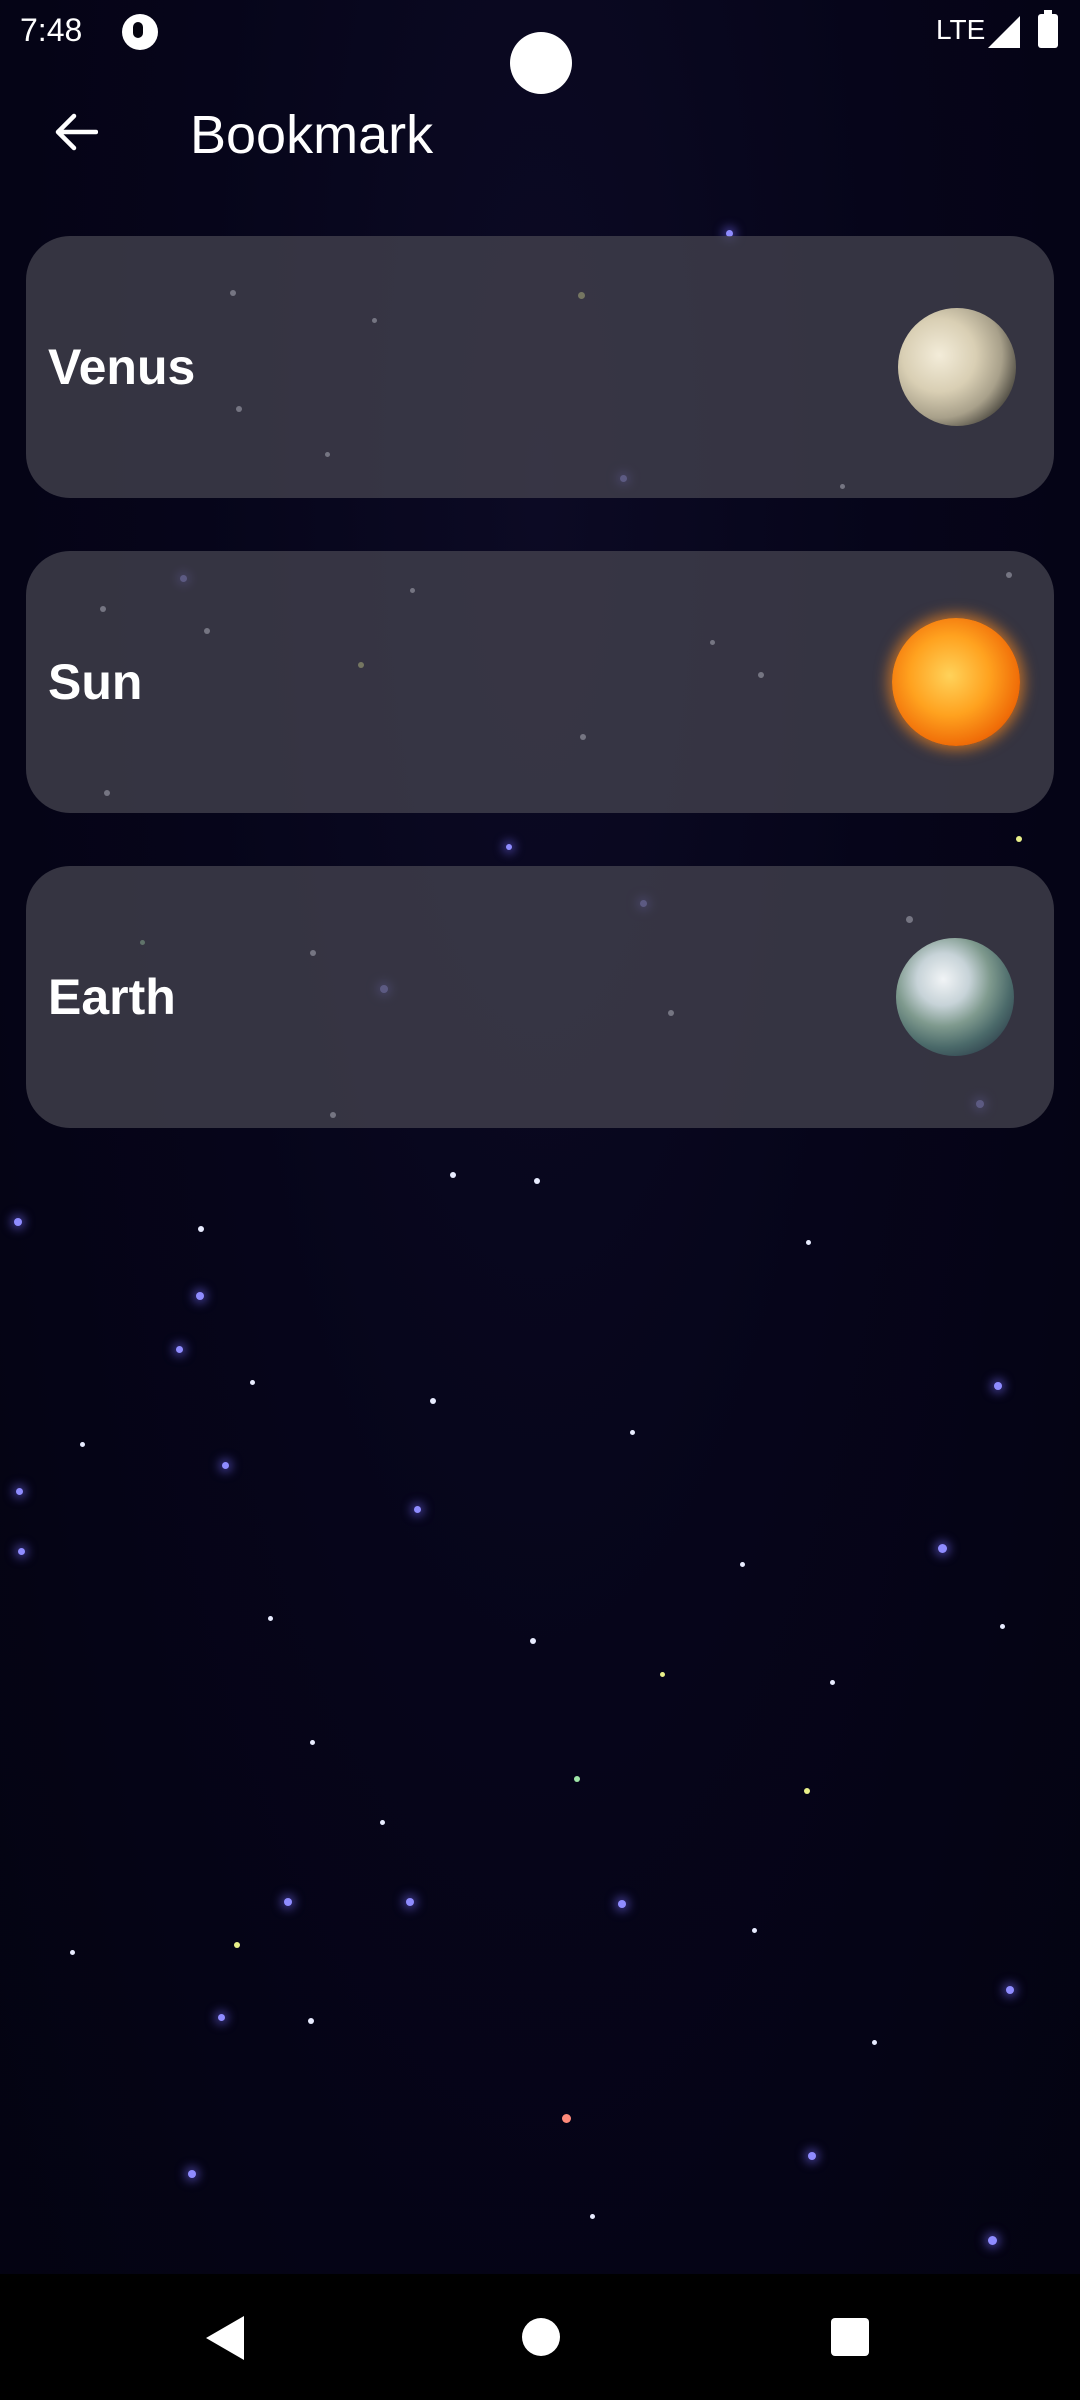 The image size is (1080, 2400). Describe the element at coordinates (140, 32) in the screenshot. I see `notification-app-icon` at that location.